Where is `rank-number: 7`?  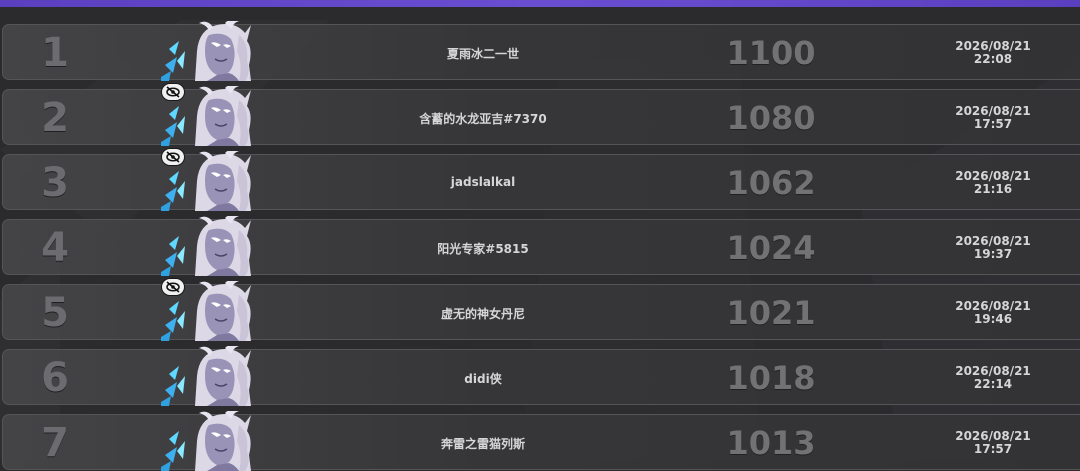 rank-number: 7 is located at coordinates (55, 443).